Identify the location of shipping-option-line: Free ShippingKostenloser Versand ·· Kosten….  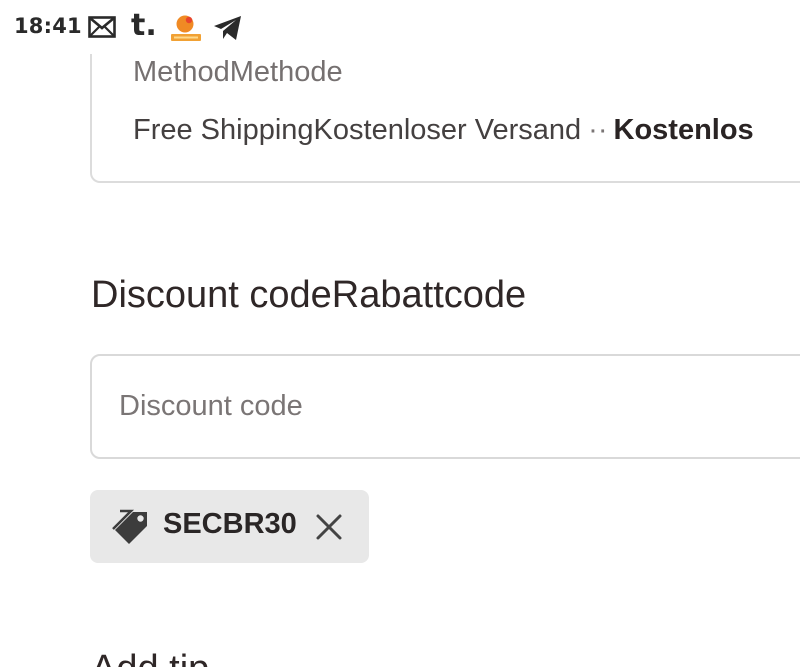
(443, 130).